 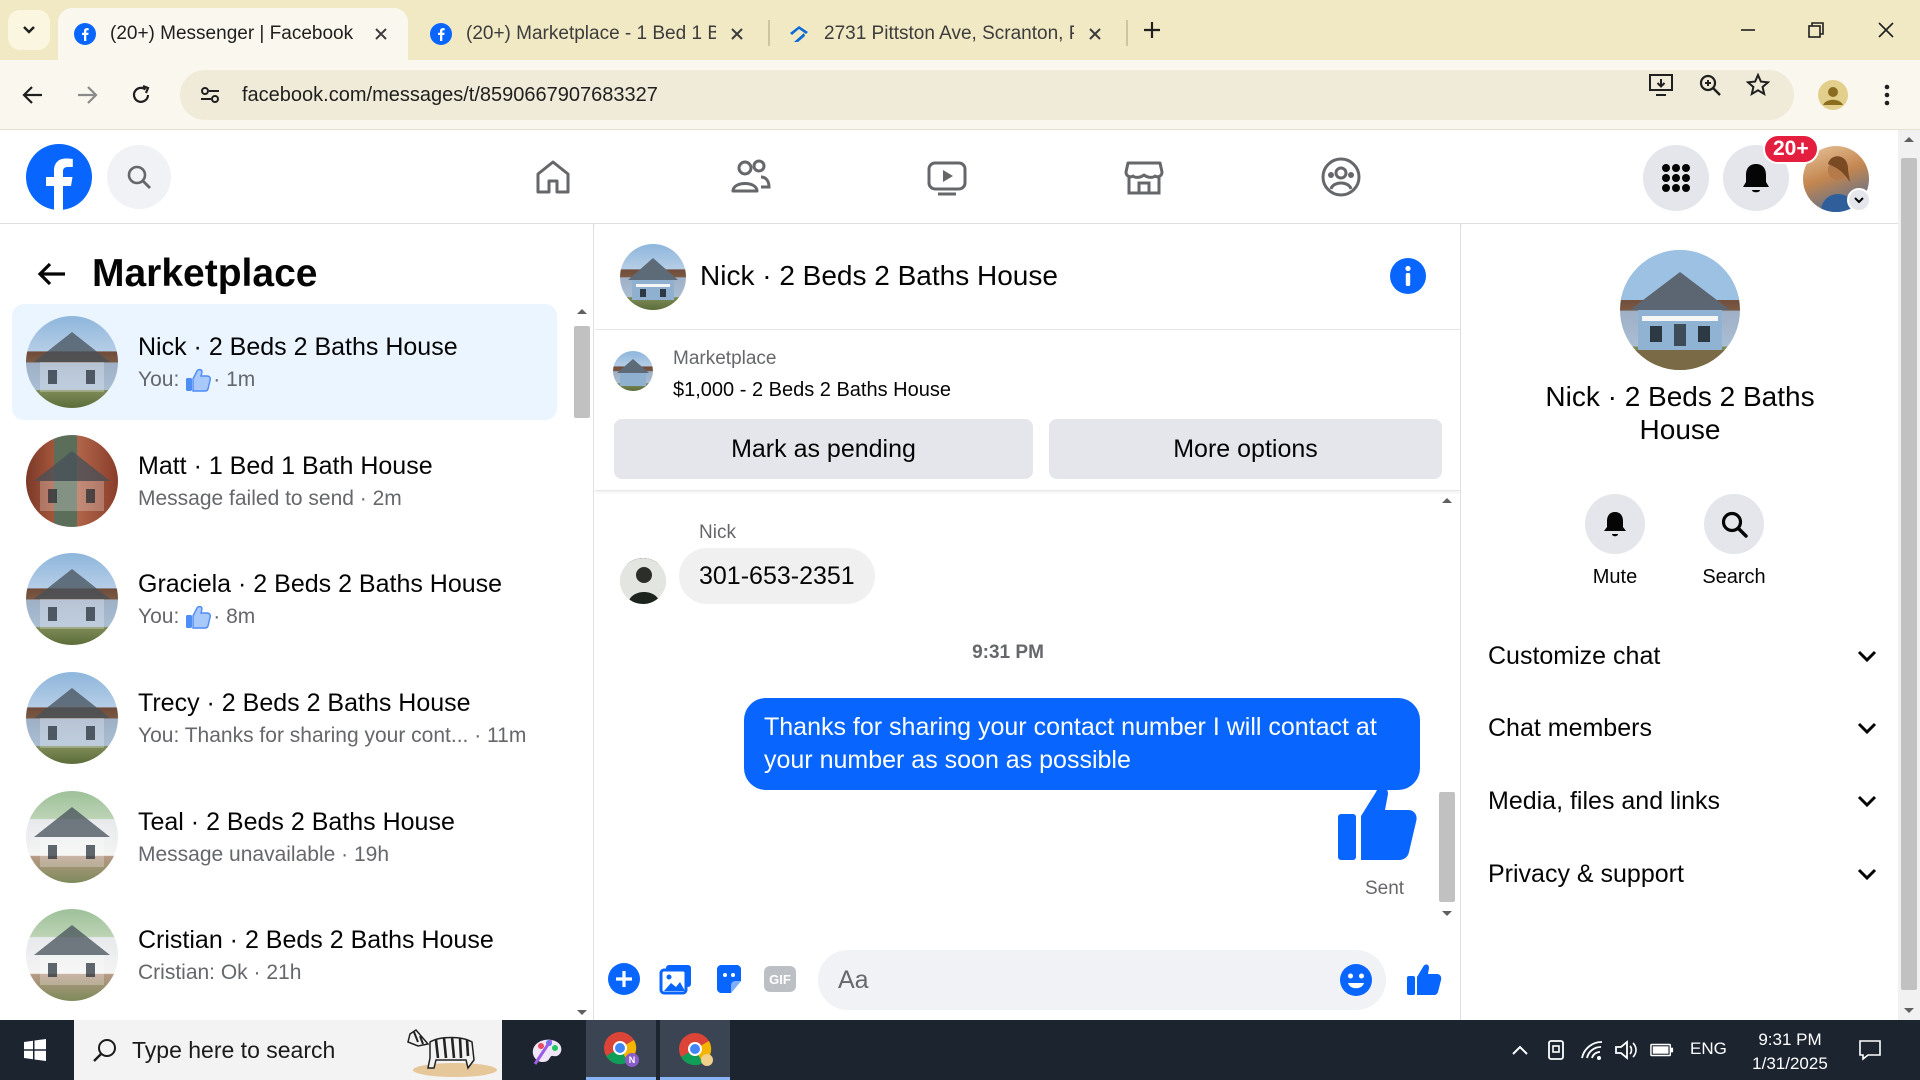 What do you see at coordinates (1408, 276) in the screenshot?
I see `conversation-info-button` at bounding box center [1408, 276].